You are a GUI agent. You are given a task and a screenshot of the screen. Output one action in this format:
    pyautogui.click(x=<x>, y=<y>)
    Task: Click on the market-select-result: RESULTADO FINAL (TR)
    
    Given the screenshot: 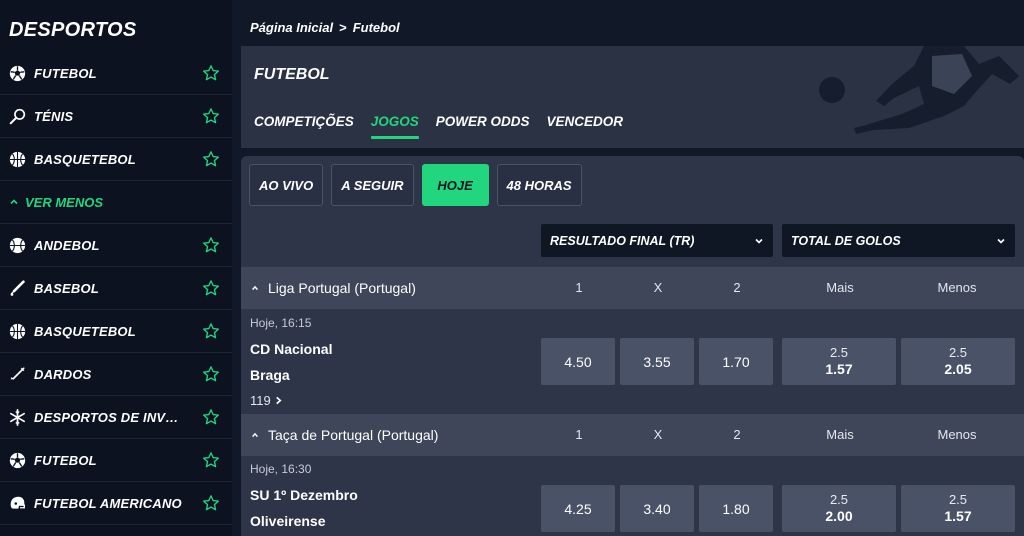 What is the action you would take?
    pyautogui.click(x=657, y=240)
    